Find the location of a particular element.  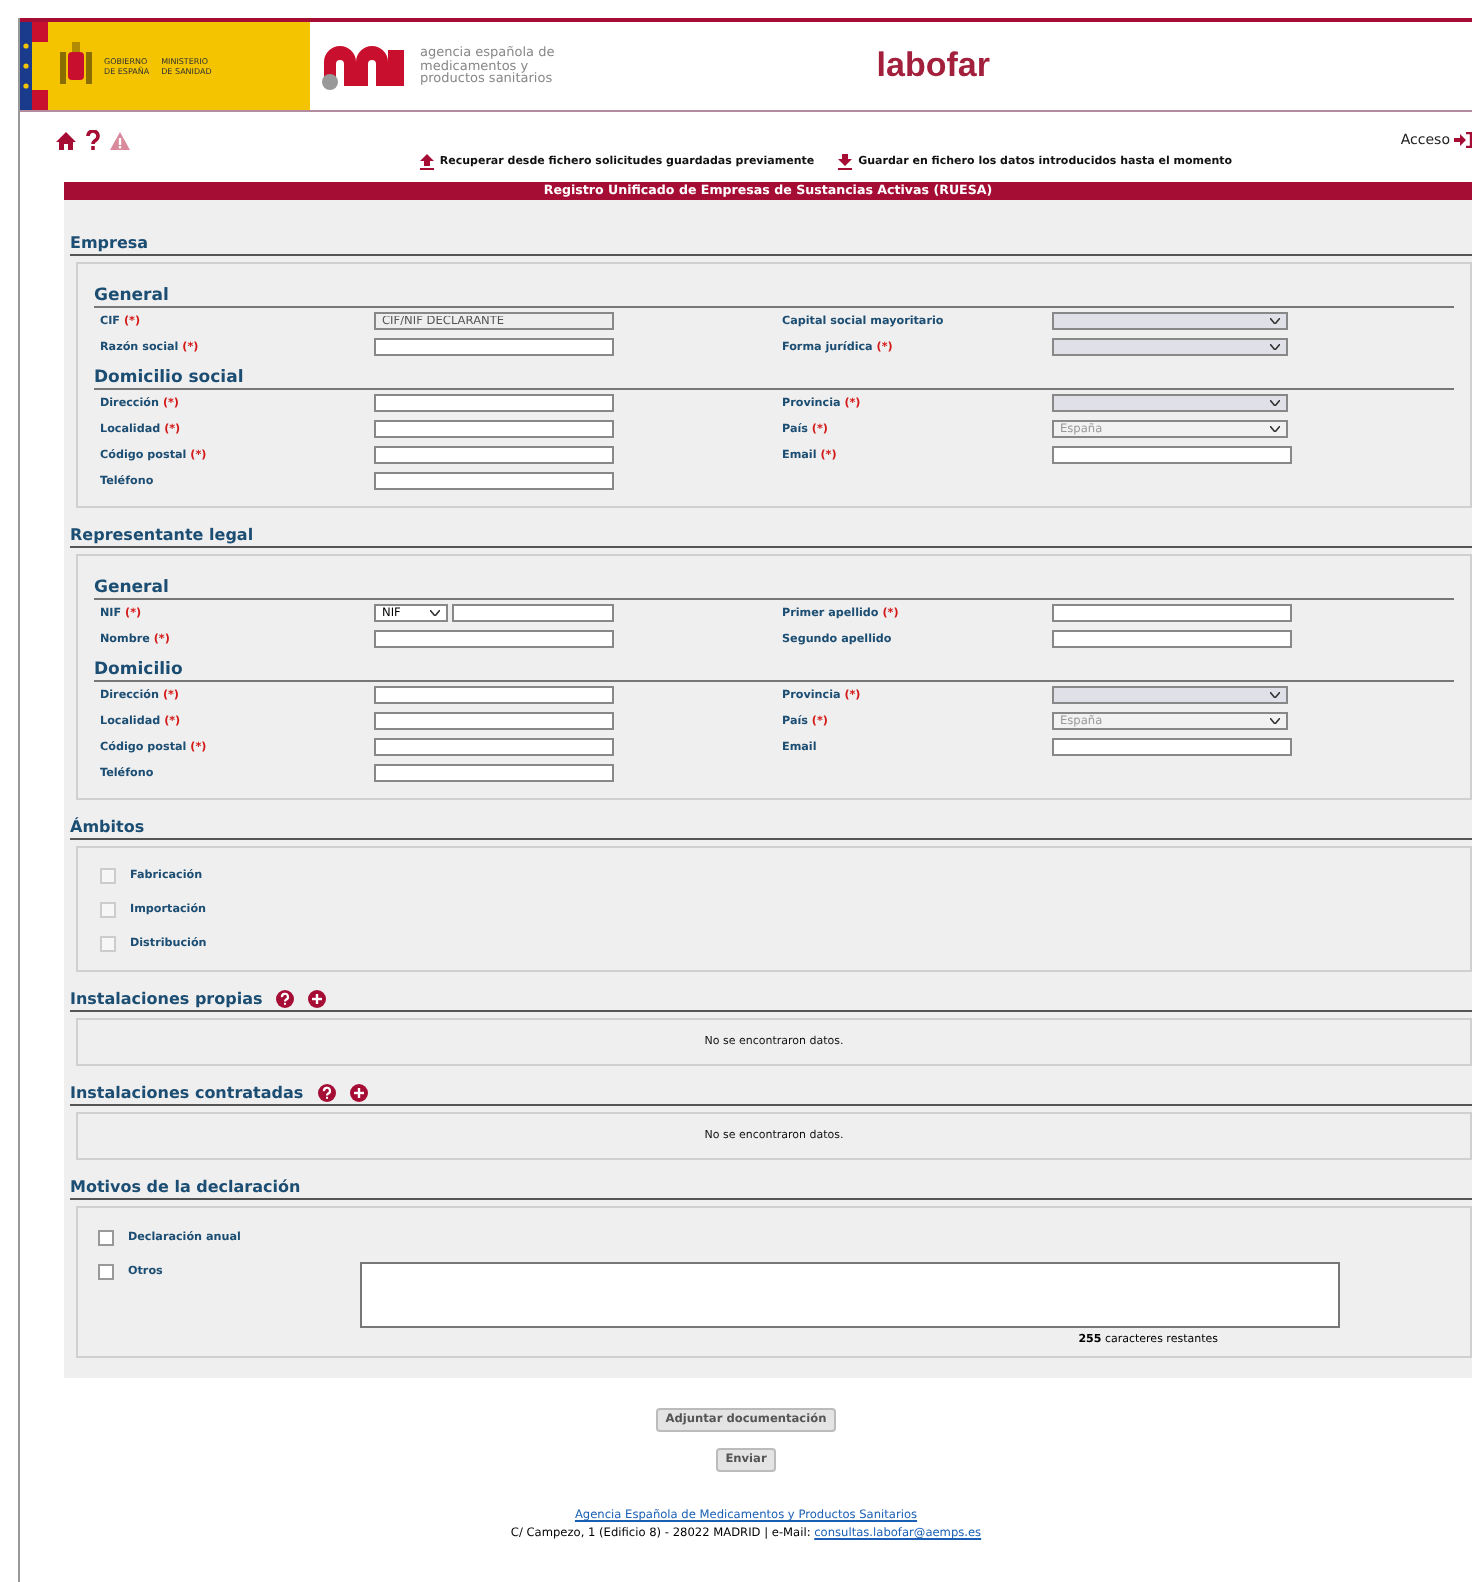

upload-icon is located at coordinates (426, 162).